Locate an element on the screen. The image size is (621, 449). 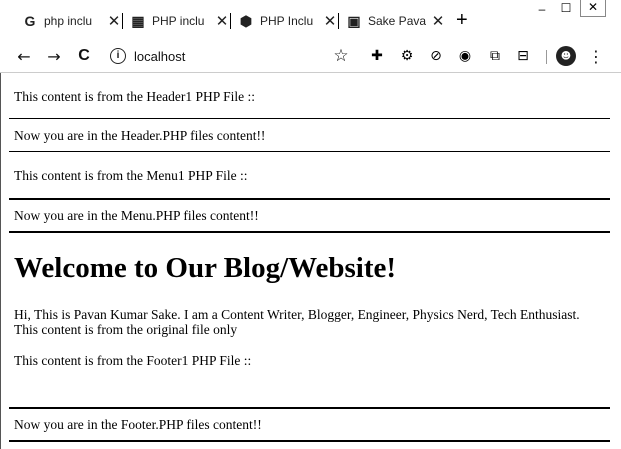
extension-1-icon: ✚ is located at coordinates (377, 56).